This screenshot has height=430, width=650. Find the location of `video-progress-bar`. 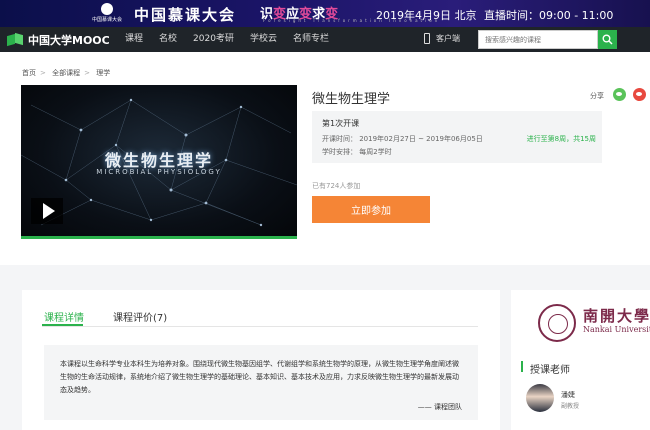

video-progress-bar is located at coordinates (159, 237).